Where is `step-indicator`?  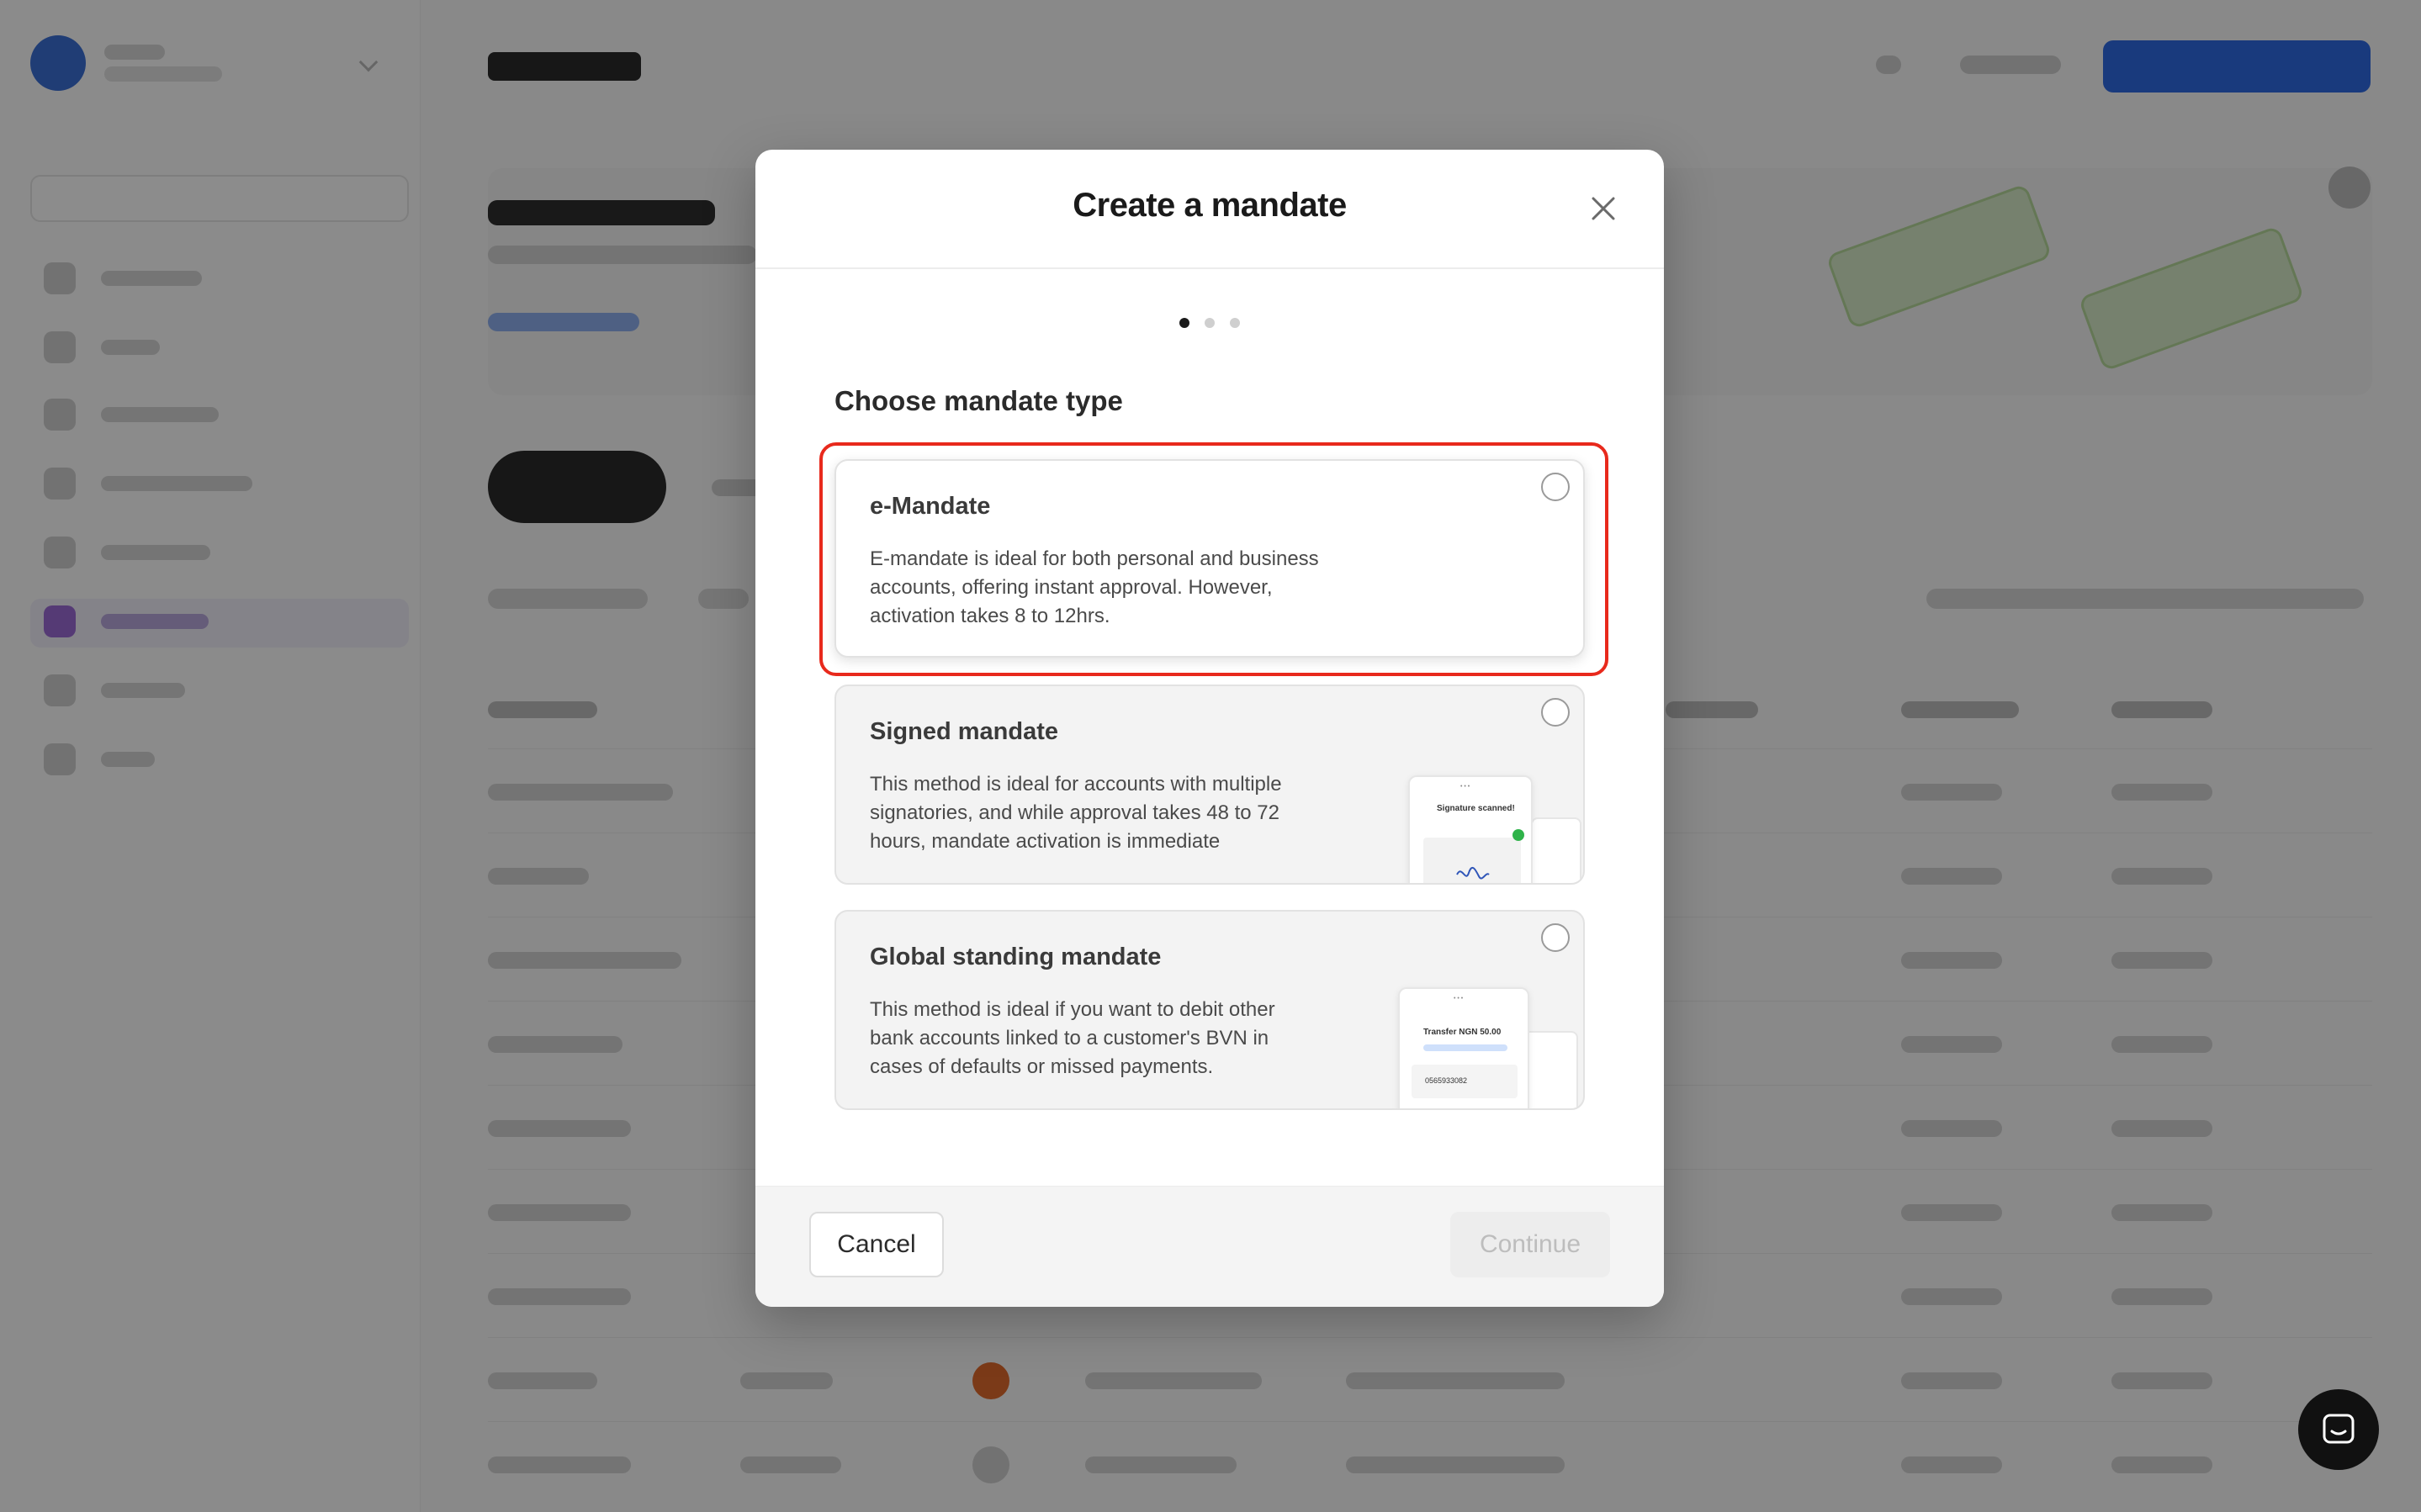
step-indicator is located at coordinates (1210, 323).